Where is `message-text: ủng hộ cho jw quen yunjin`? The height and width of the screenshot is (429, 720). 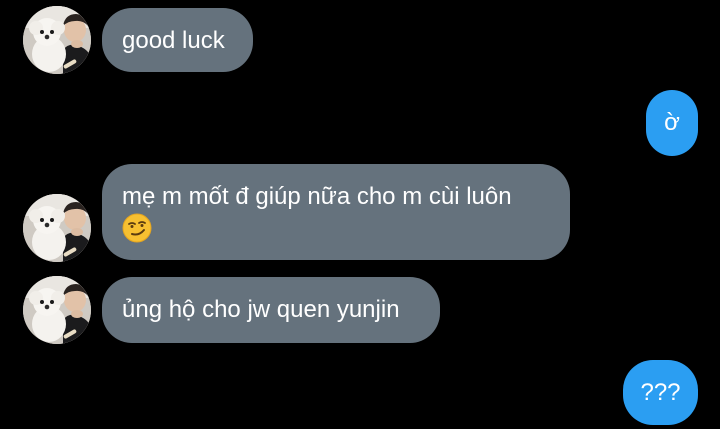
message-text: ủng hộ cho jw quen yunjin is located at coordinates (261, 309).